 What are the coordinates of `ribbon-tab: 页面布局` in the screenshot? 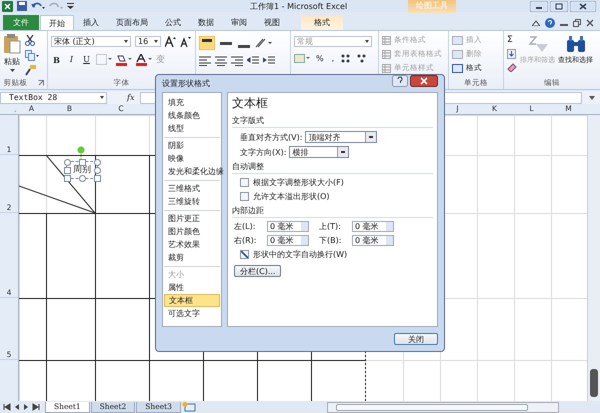 It's located at (132, 22).